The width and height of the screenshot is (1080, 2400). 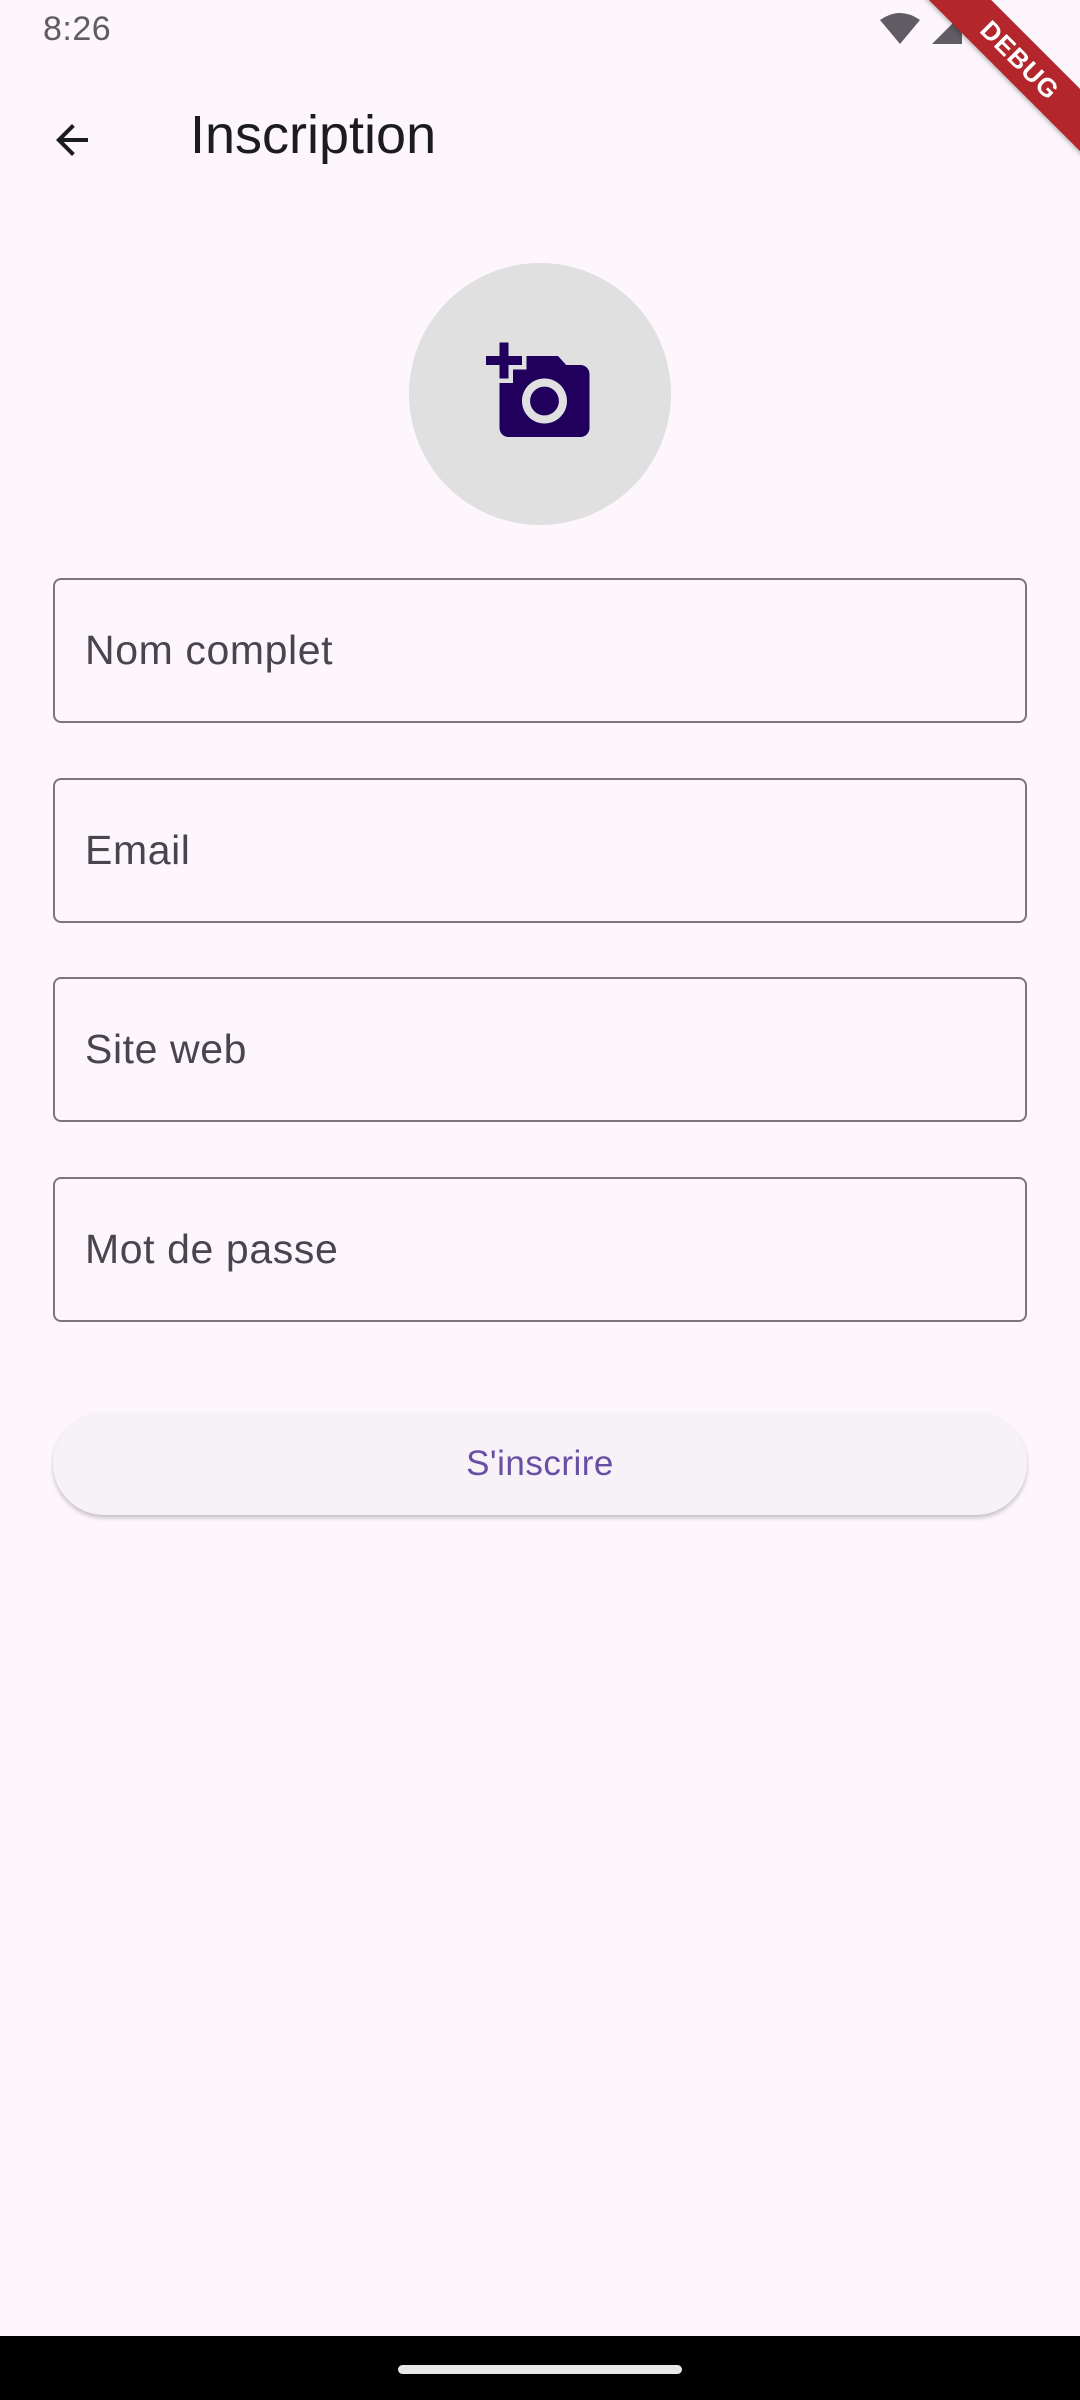 I want to click on status-icons, so click(x=937, y=29).